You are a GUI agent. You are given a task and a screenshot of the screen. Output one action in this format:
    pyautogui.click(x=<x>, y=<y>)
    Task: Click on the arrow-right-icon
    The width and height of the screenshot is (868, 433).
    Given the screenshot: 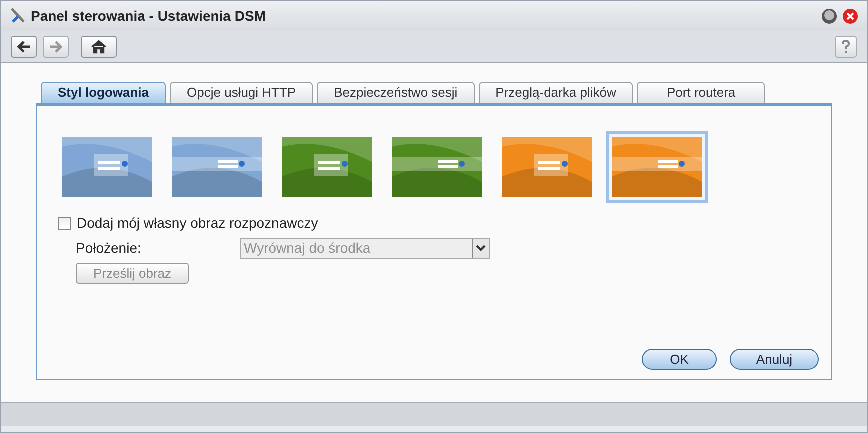 What is the action you would take?
    pyautogui.click(x=56, y=46)
    